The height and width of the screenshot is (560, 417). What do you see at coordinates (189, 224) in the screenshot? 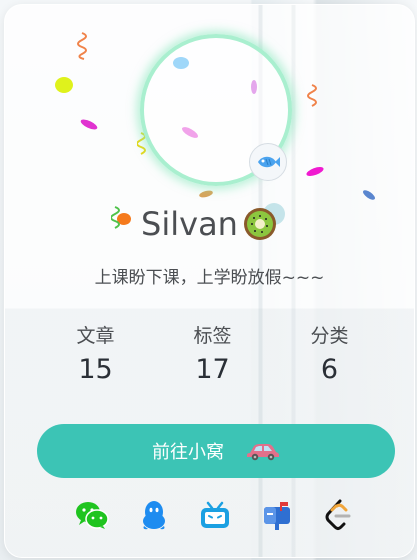
I see `profile-name-text: Silvan` at bounding box center [189, 224].